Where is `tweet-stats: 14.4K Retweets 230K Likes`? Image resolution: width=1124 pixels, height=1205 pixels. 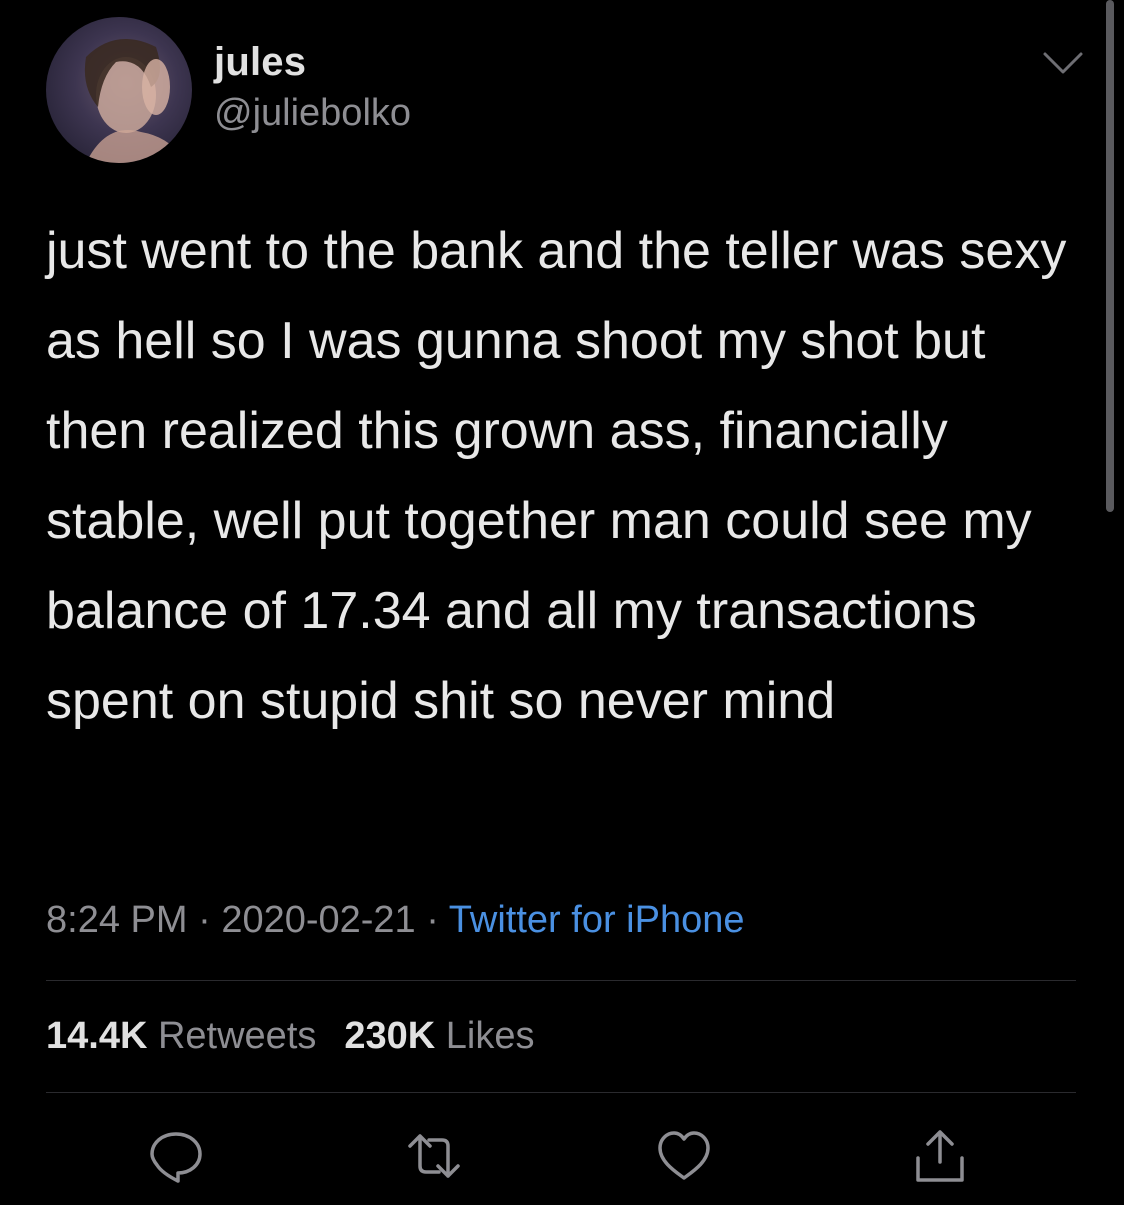
tweet-stats: 14.4K Retweets 230K Likes is located at coordinates (290, 1036).